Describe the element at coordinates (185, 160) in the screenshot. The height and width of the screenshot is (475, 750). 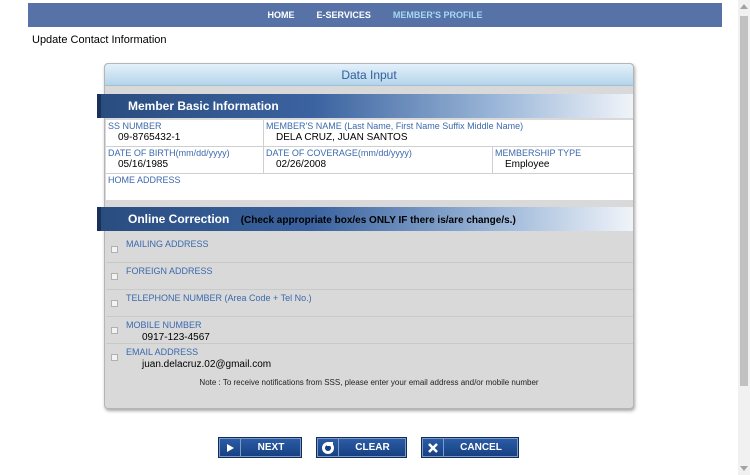
I see `dob-cell: DATE OF BIRTH(mm/dd/yyyy) 05/16/1985` at that location.